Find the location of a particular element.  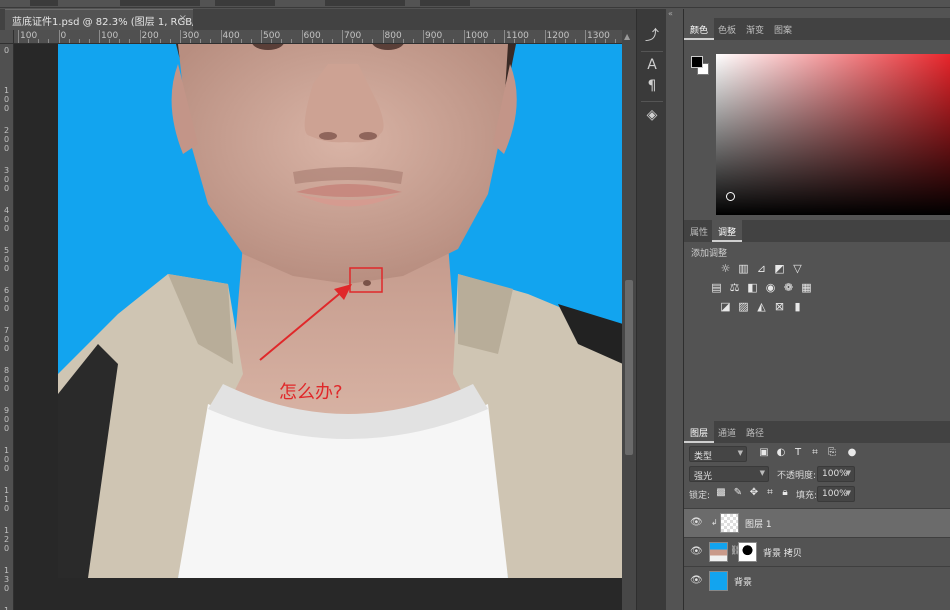

tool-preset-button is located at coordinates (44, 3).